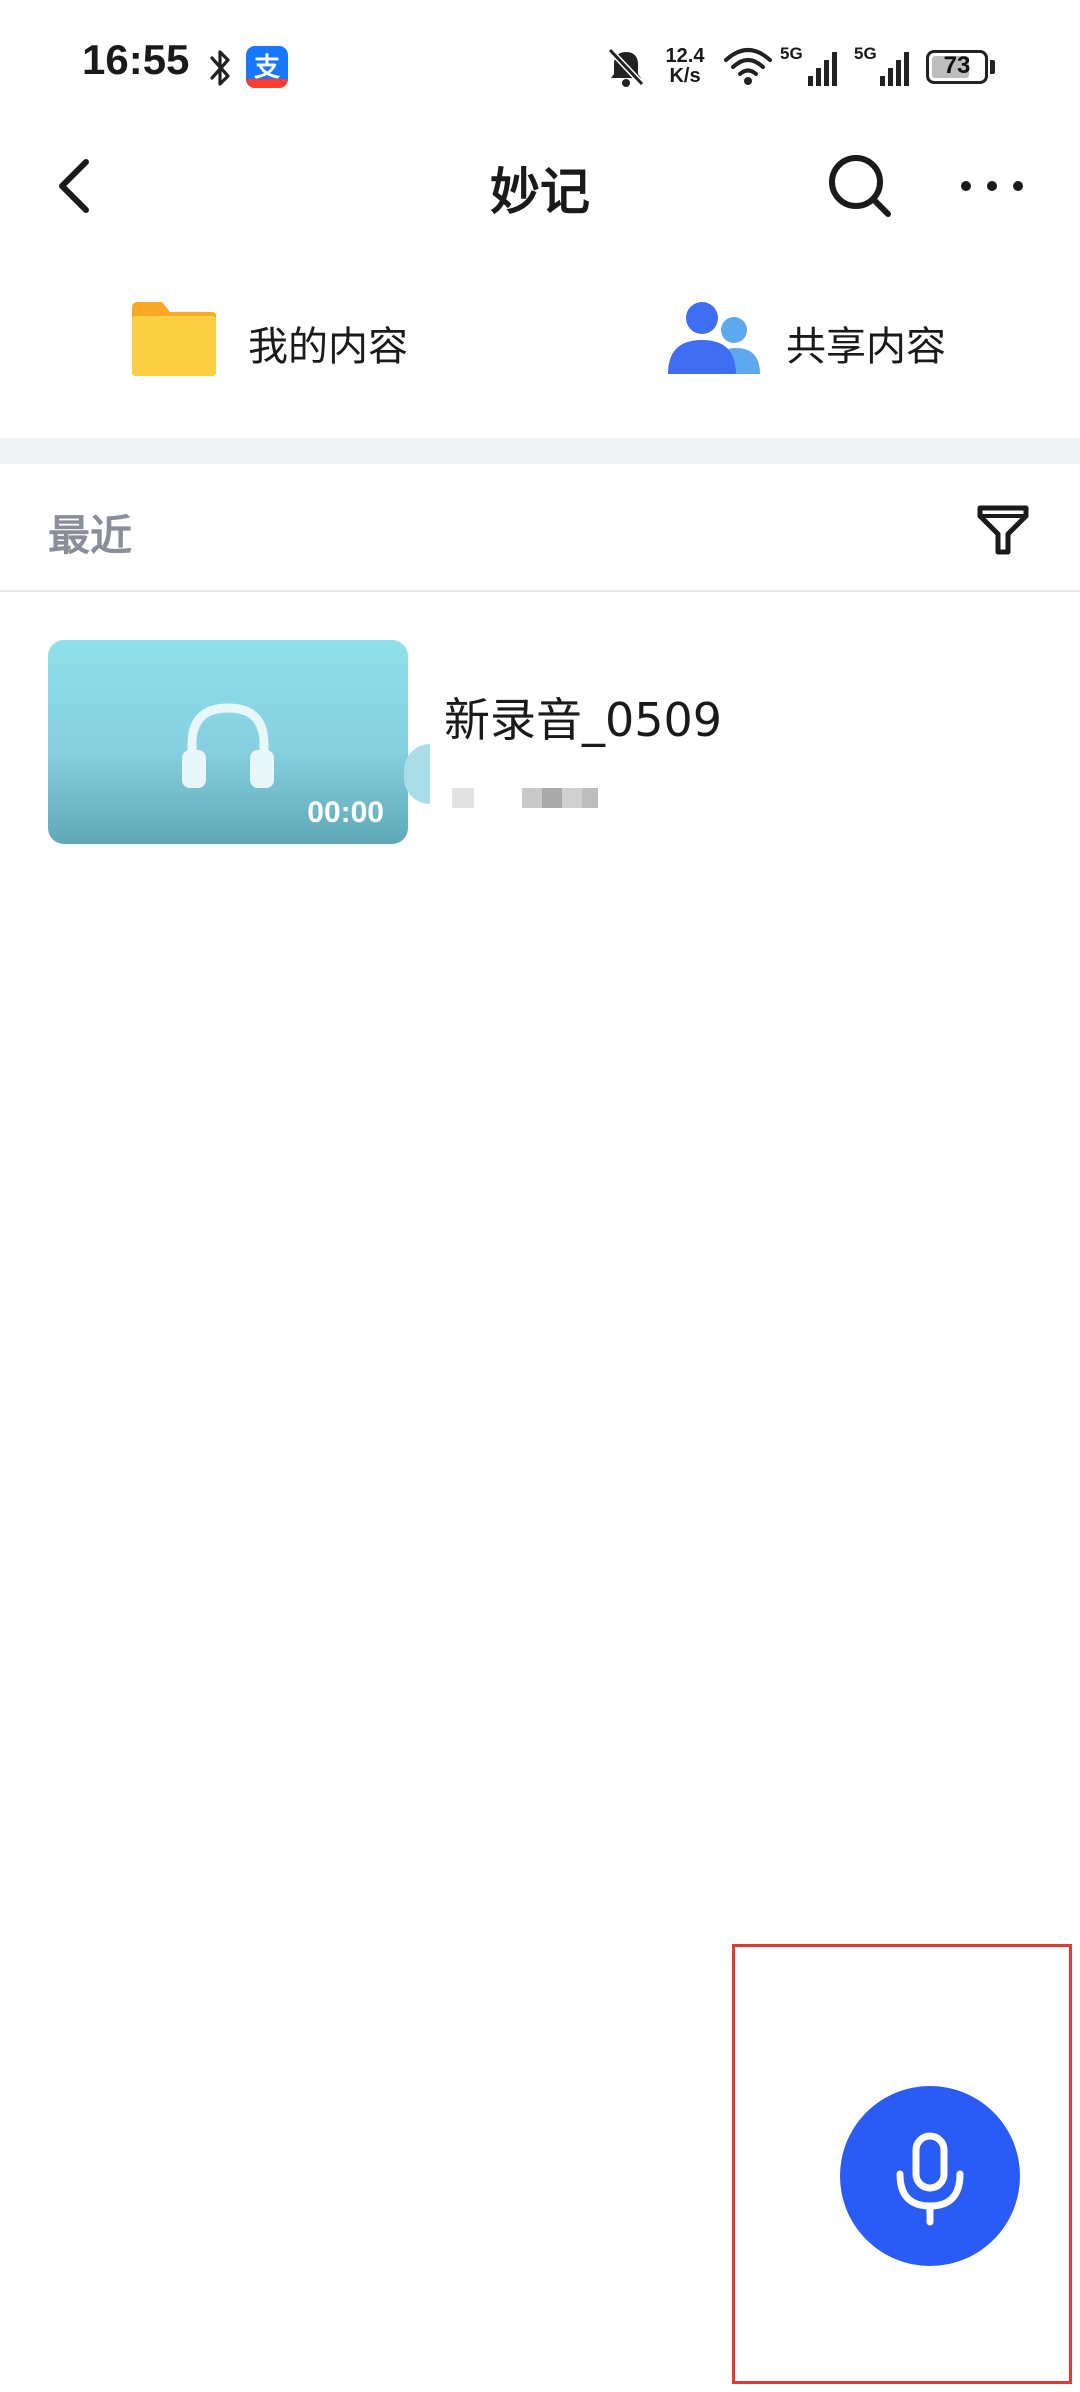 The image size is (1080, 2392). I want to click on network-speed: 12.4 K/s, so click(685, 66).